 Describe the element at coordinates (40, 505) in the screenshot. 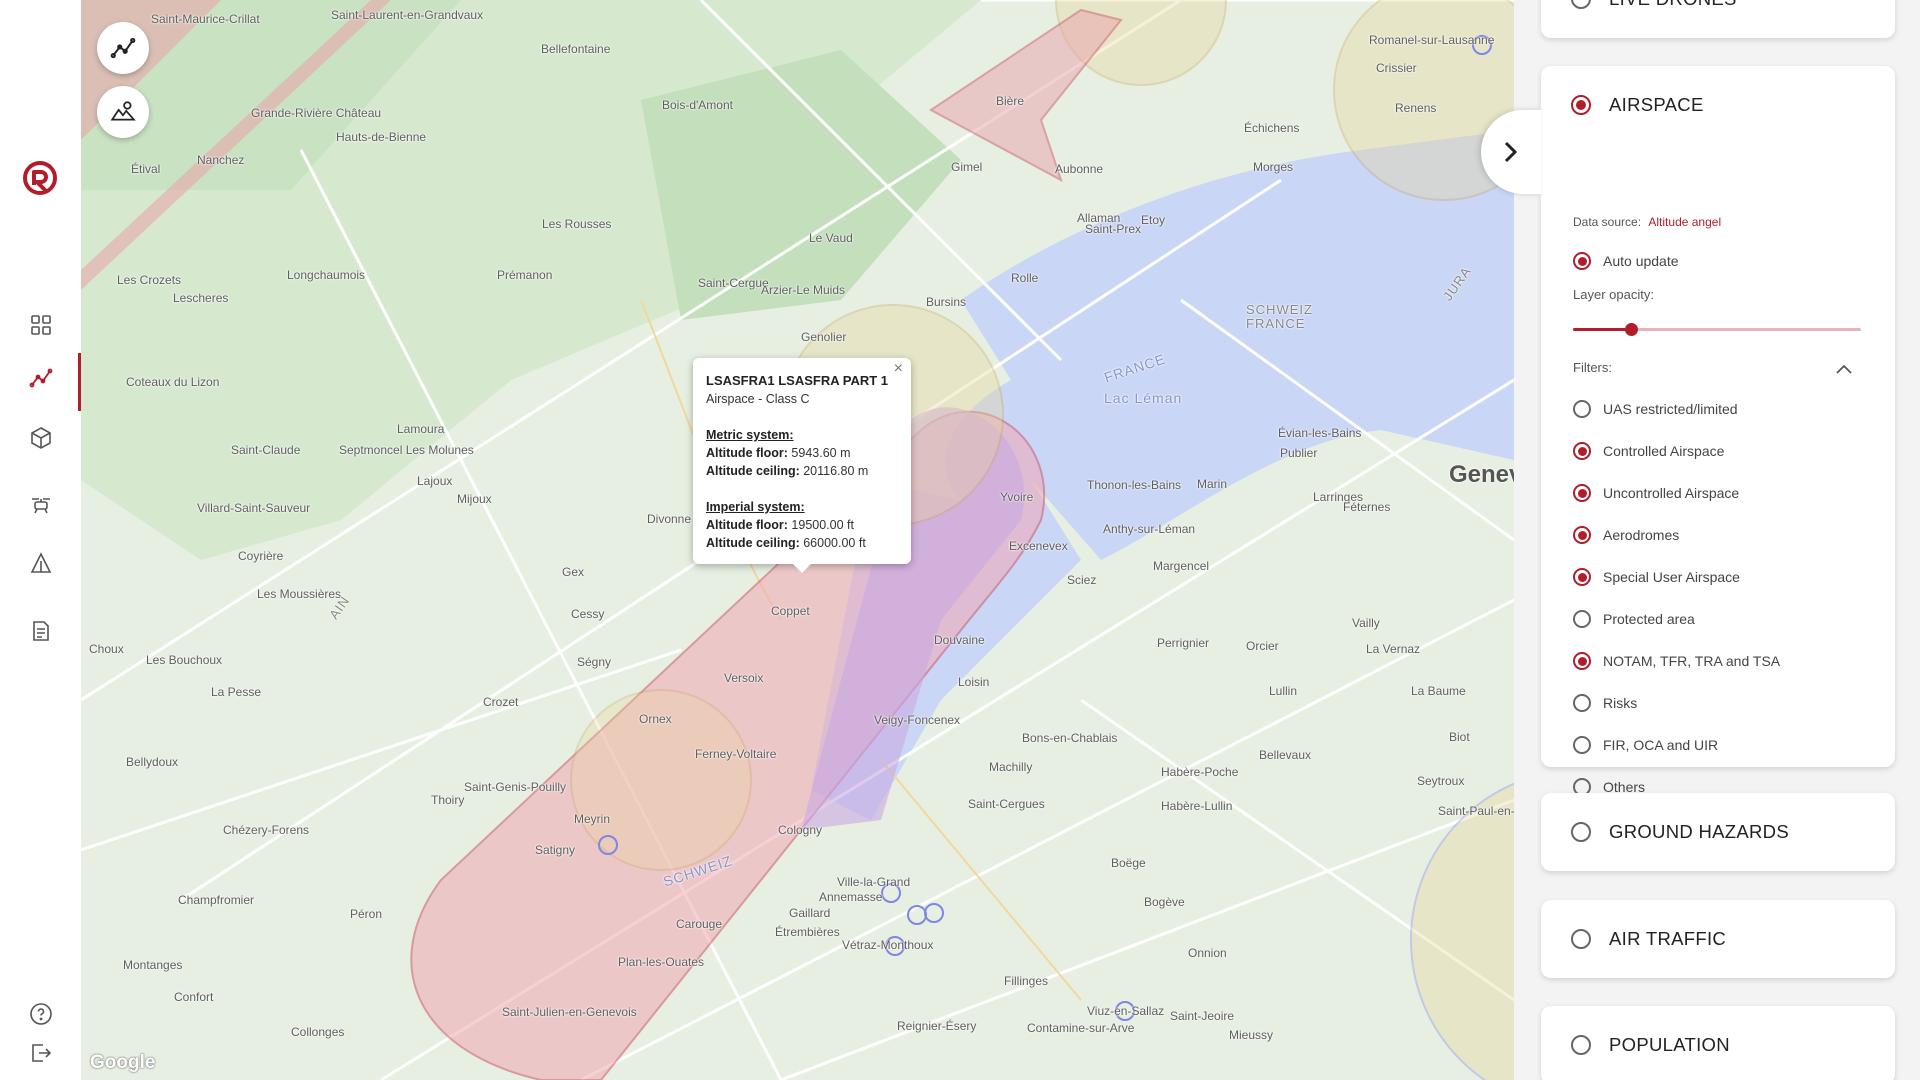

I see `nav-item-drones` at that location.